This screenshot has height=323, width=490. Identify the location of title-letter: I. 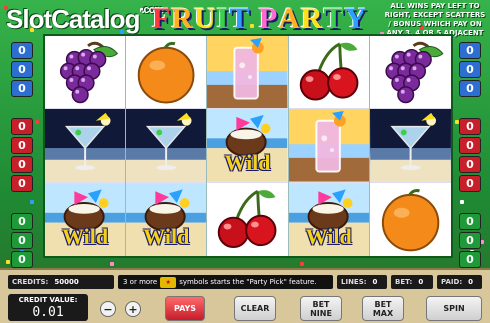
(223, 18).